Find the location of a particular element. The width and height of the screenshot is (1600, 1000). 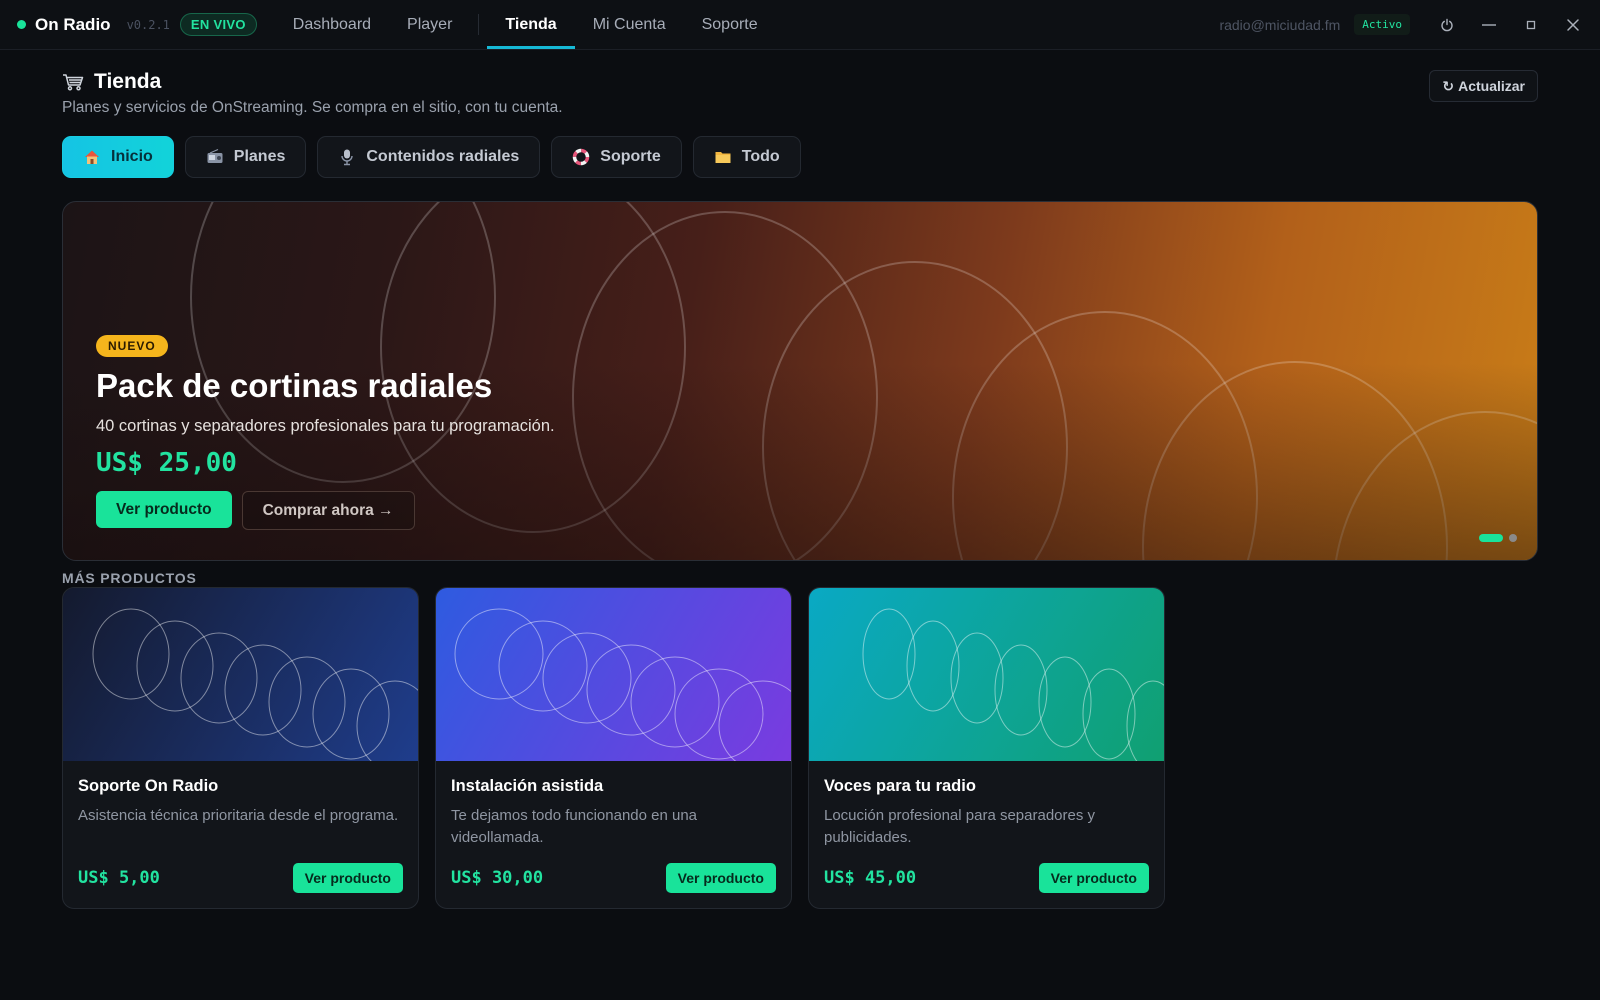

product-title: Voces para tu radio is located at coordinates (900, 786).